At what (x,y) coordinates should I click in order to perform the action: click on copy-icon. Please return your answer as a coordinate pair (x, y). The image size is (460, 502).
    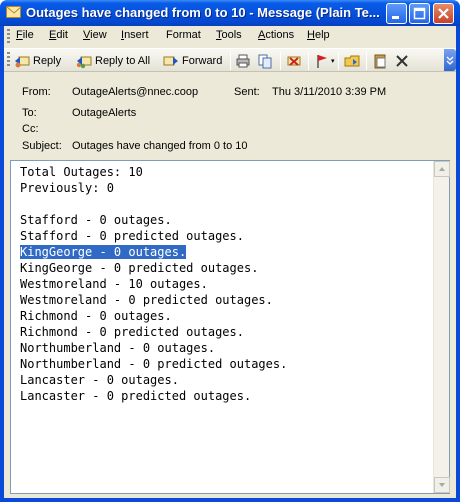
    Looking at the image, I should click on (265, 61).